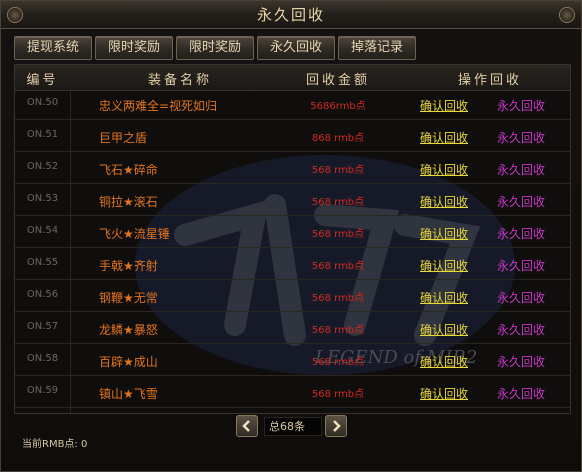 This screenshot has height=472, width=582. I want to click on rmb-balance: 当前RMB点: 0, so click(55, 444).